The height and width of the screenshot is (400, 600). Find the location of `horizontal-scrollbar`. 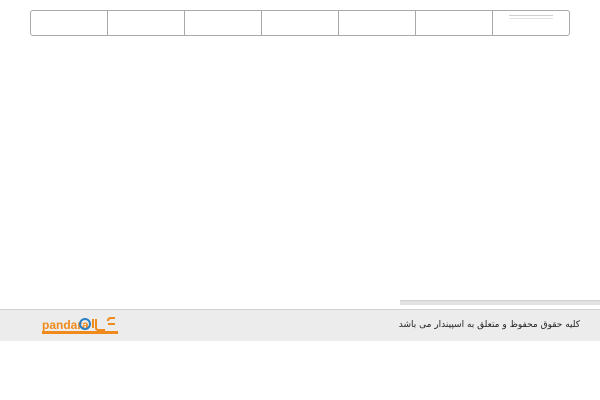

horizontal-scrollbar is located at coordinates (500, 302).